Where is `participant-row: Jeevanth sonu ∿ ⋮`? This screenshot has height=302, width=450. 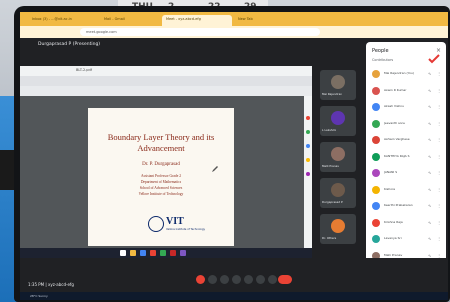
participant-row: Jeevanth sonu ∿ ⋮ is located at coordinates (407, 124).